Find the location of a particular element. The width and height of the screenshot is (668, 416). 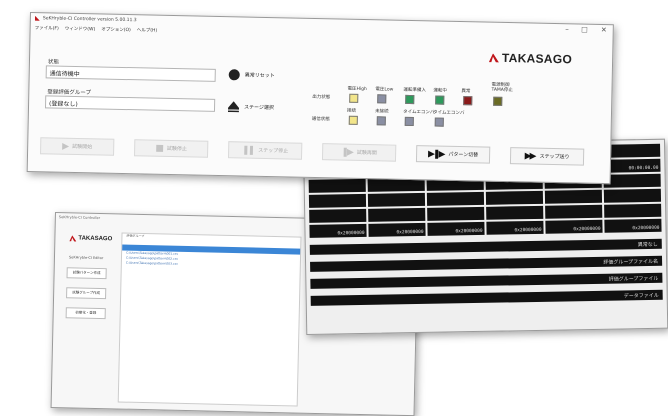

init-register-button: 初期化・登録 is located at coordinates (85, 313).